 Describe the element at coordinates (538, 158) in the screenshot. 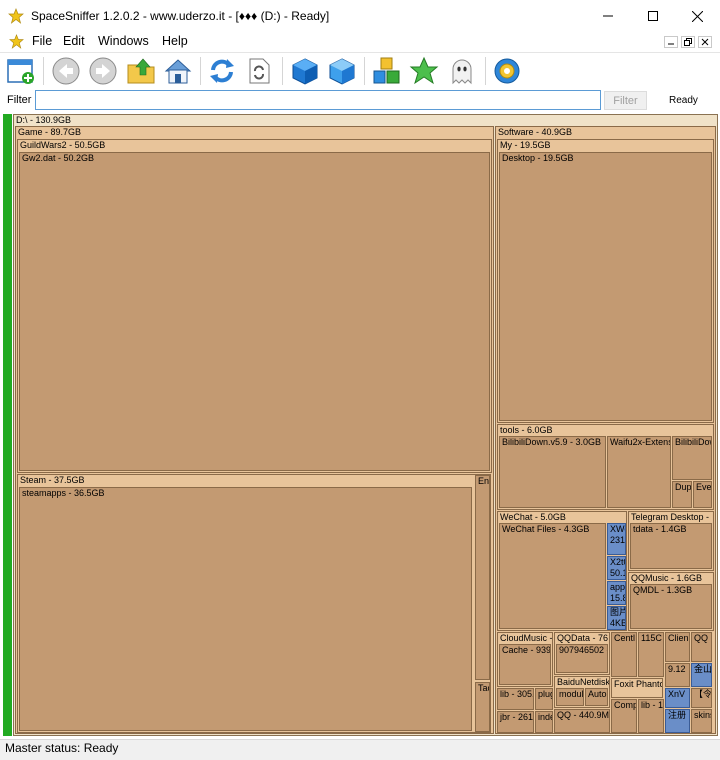

I see `folder-label: Desktop - 19.5GB` at that location.